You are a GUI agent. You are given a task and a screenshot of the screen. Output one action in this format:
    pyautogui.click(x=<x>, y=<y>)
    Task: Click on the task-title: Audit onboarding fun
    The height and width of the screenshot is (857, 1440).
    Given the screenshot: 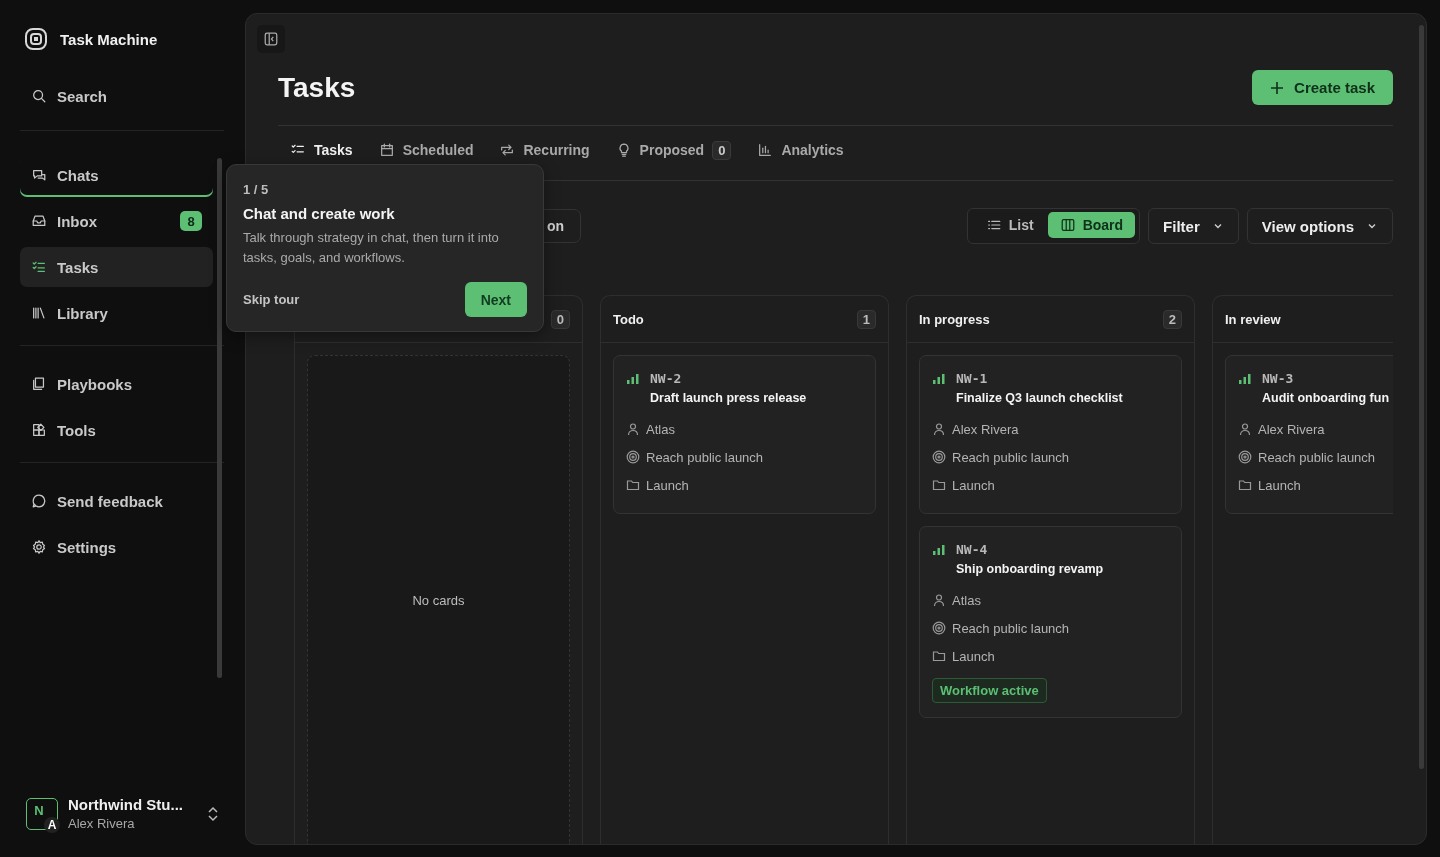 What is the action you would take?
    pyautogui.click(x=1326, y=398)
    